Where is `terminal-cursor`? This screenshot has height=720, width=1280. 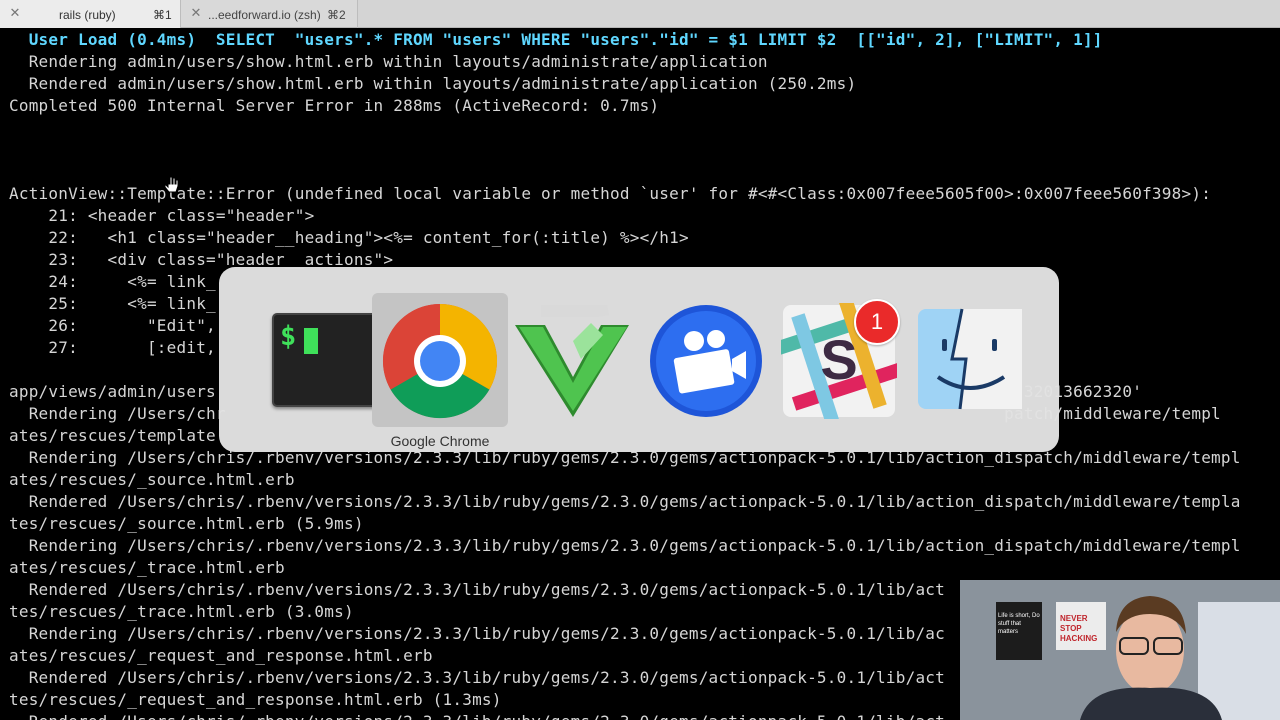
terminal-cursor is located at coordinates (311, 341).